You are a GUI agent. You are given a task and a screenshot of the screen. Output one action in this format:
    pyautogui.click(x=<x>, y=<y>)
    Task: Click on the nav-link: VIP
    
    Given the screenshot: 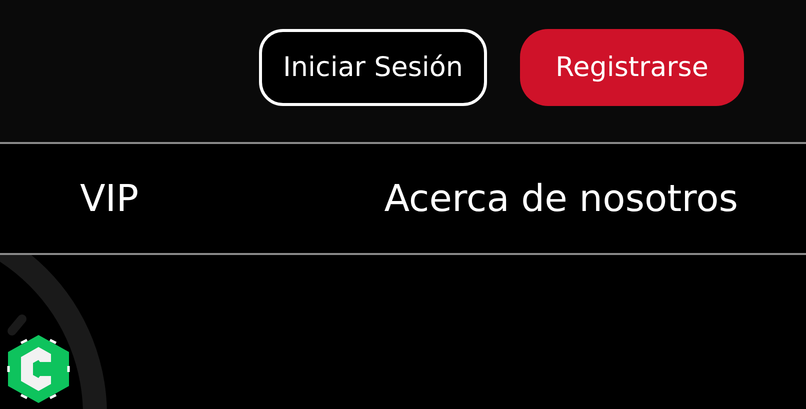 What is the action you would take?
    pyautogui.click(x=109, y=198)
    